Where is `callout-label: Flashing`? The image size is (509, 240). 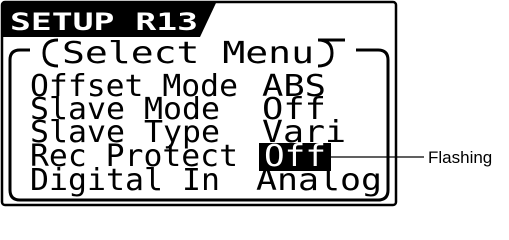 callout-label: Flashing is located at coordinates (460, 157).